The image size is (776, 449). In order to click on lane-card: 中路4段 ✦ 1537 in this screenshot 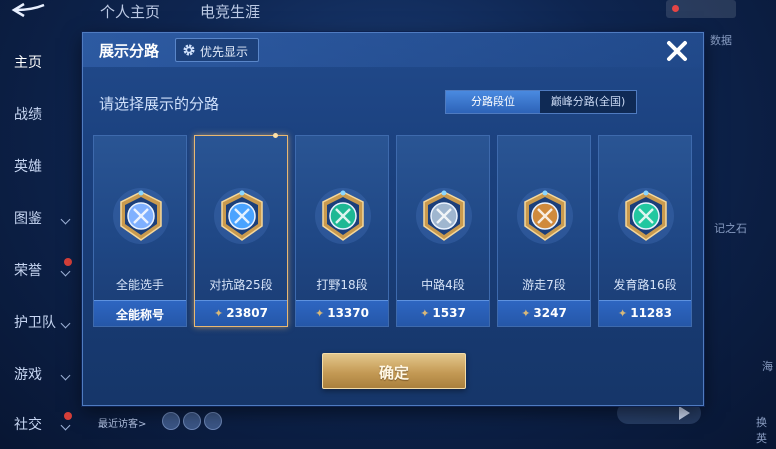, I will do `click(443, 231)`.